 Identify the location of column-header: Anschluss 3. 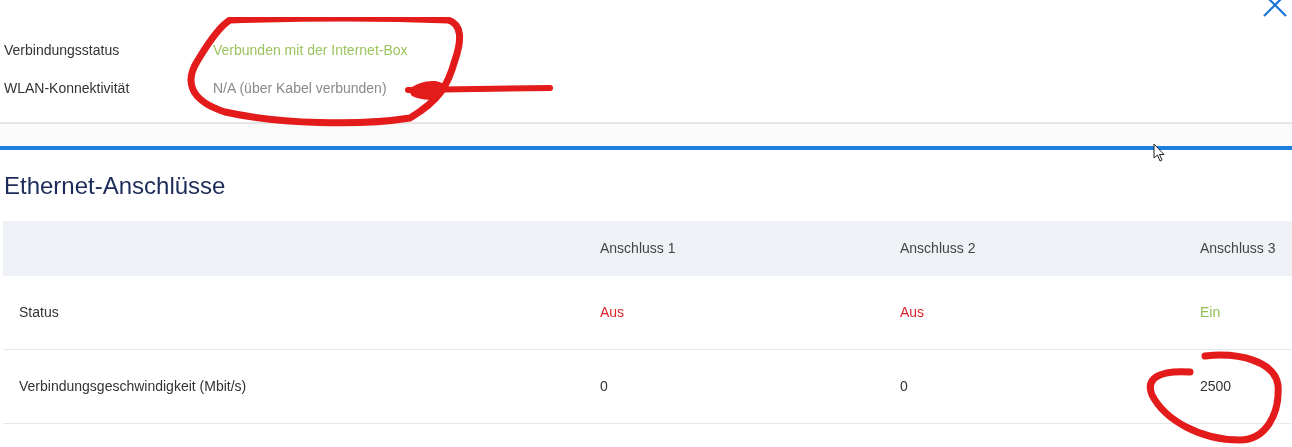
(1238, 248).